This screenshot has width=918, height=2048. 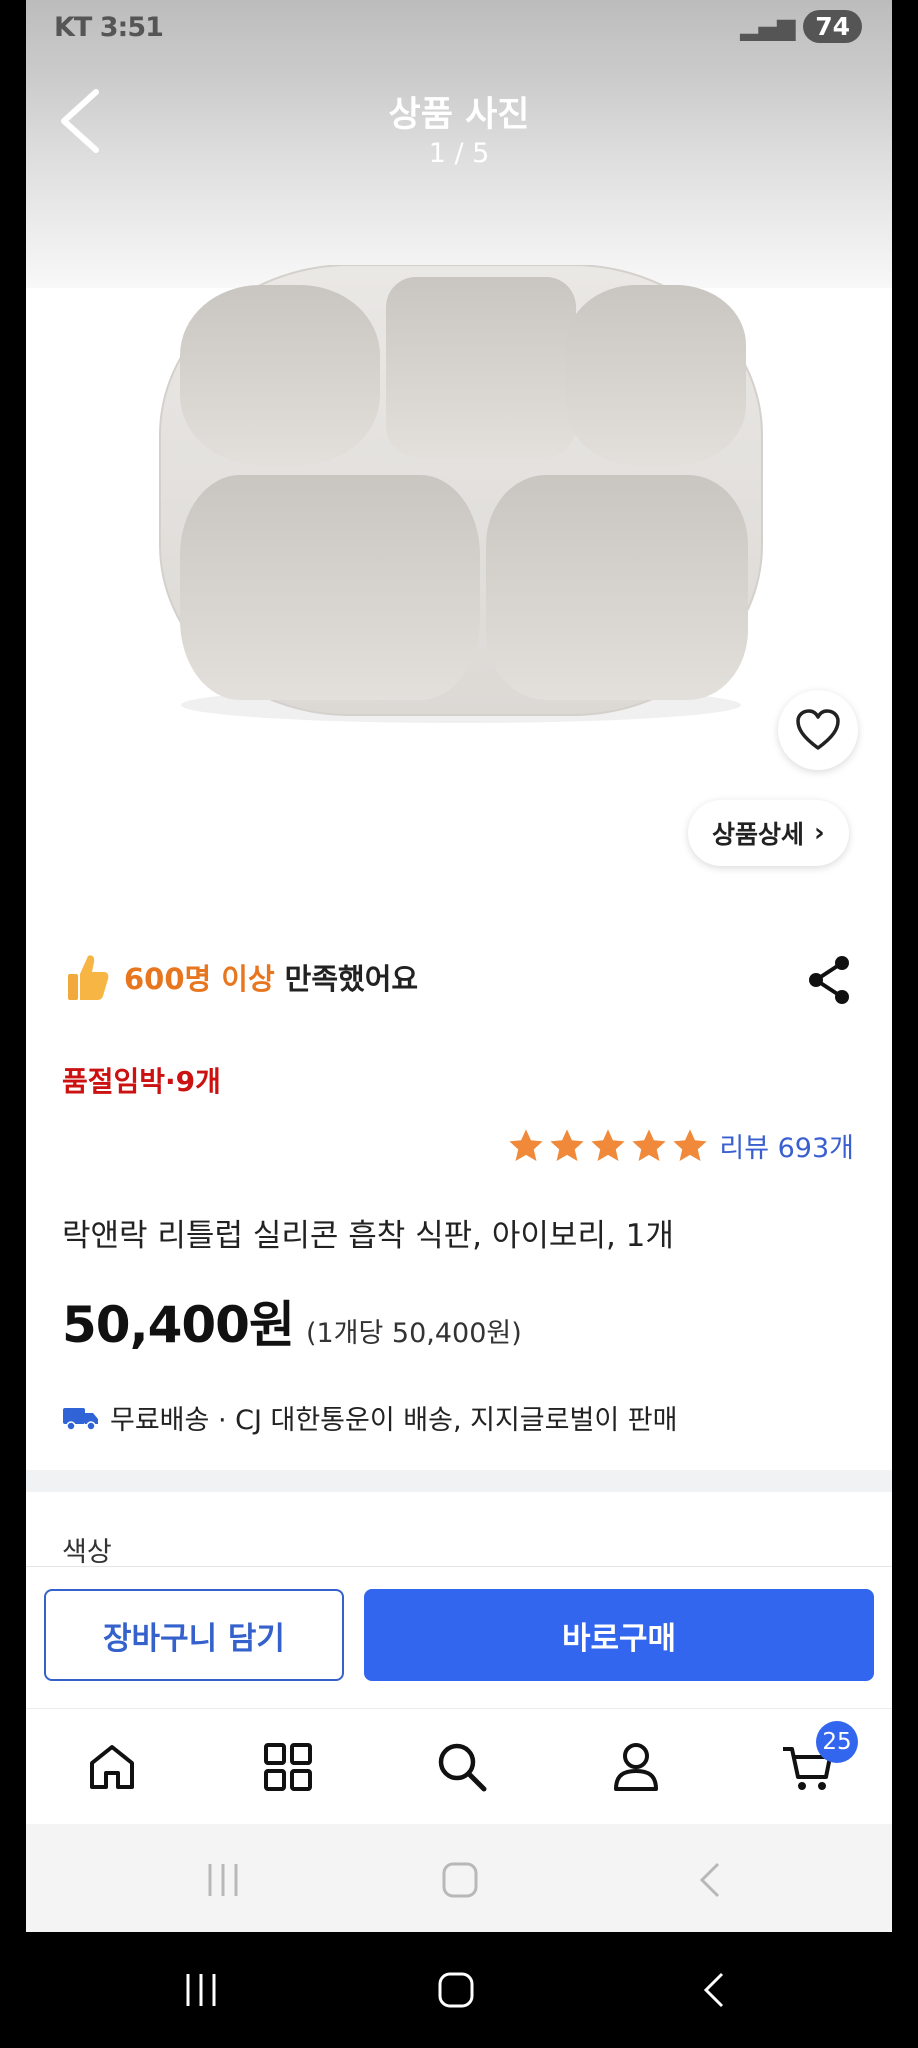 What do you see at coordinates (837, 1742) in the screenshot?
I see `cart-count-badge: 25` at bounding box center [837, 1742].